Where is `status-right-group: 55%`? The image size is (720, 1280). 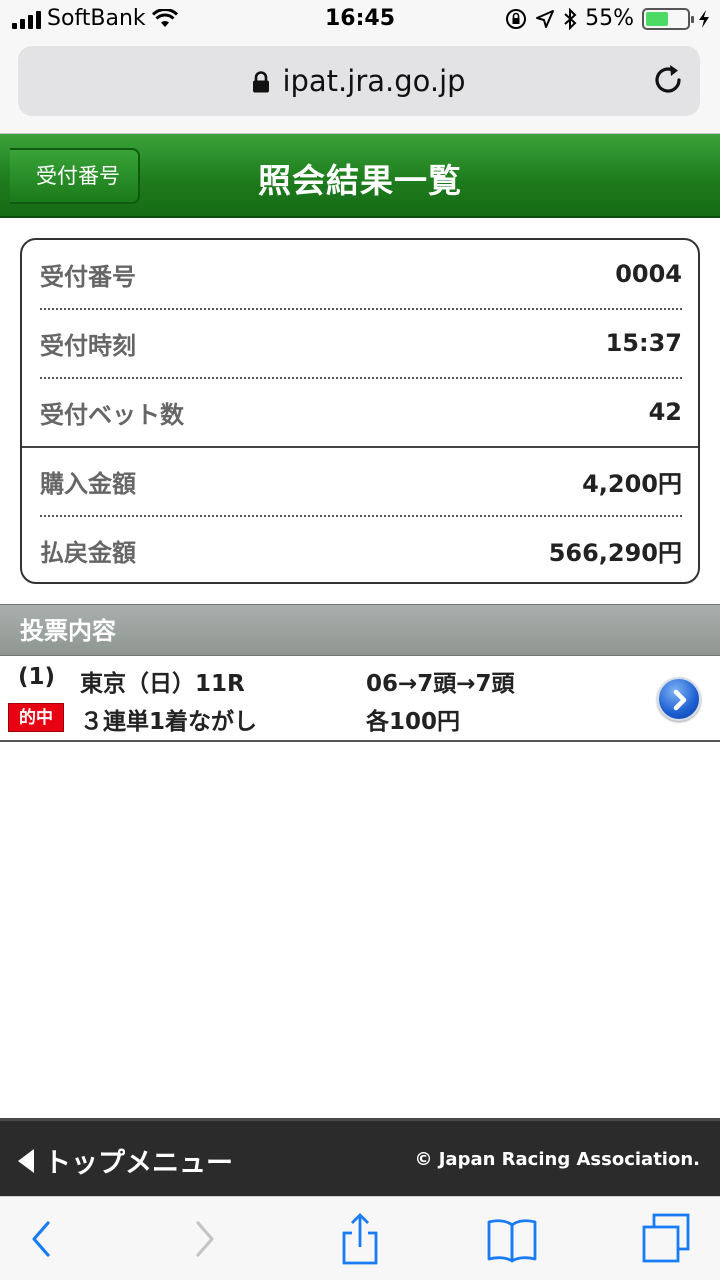 status-right-group: 55% is located at coordinates (607, 18).